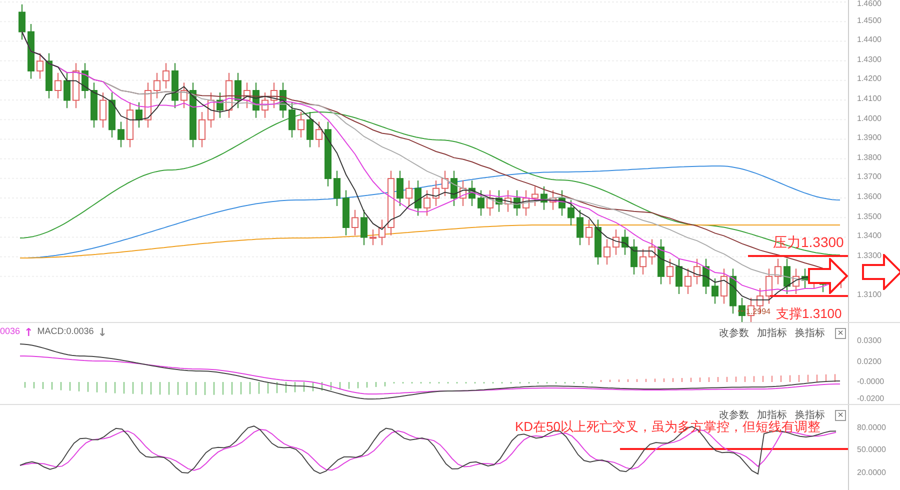 The width and height of the screenshot is (900, 490). I want to click on indicator-button: 换指标, so click(810, 333).